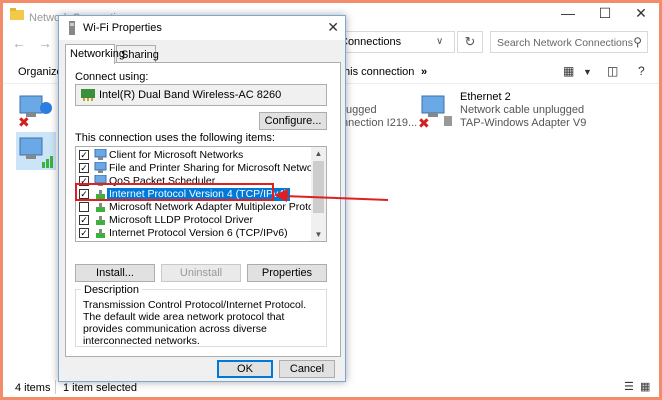 Image resolution: width=662 pixels, height=400 pixels. Describe the element at coordinates (439, 41) in the screenshot. I see `chevron-down-icon: ∨` at that location.